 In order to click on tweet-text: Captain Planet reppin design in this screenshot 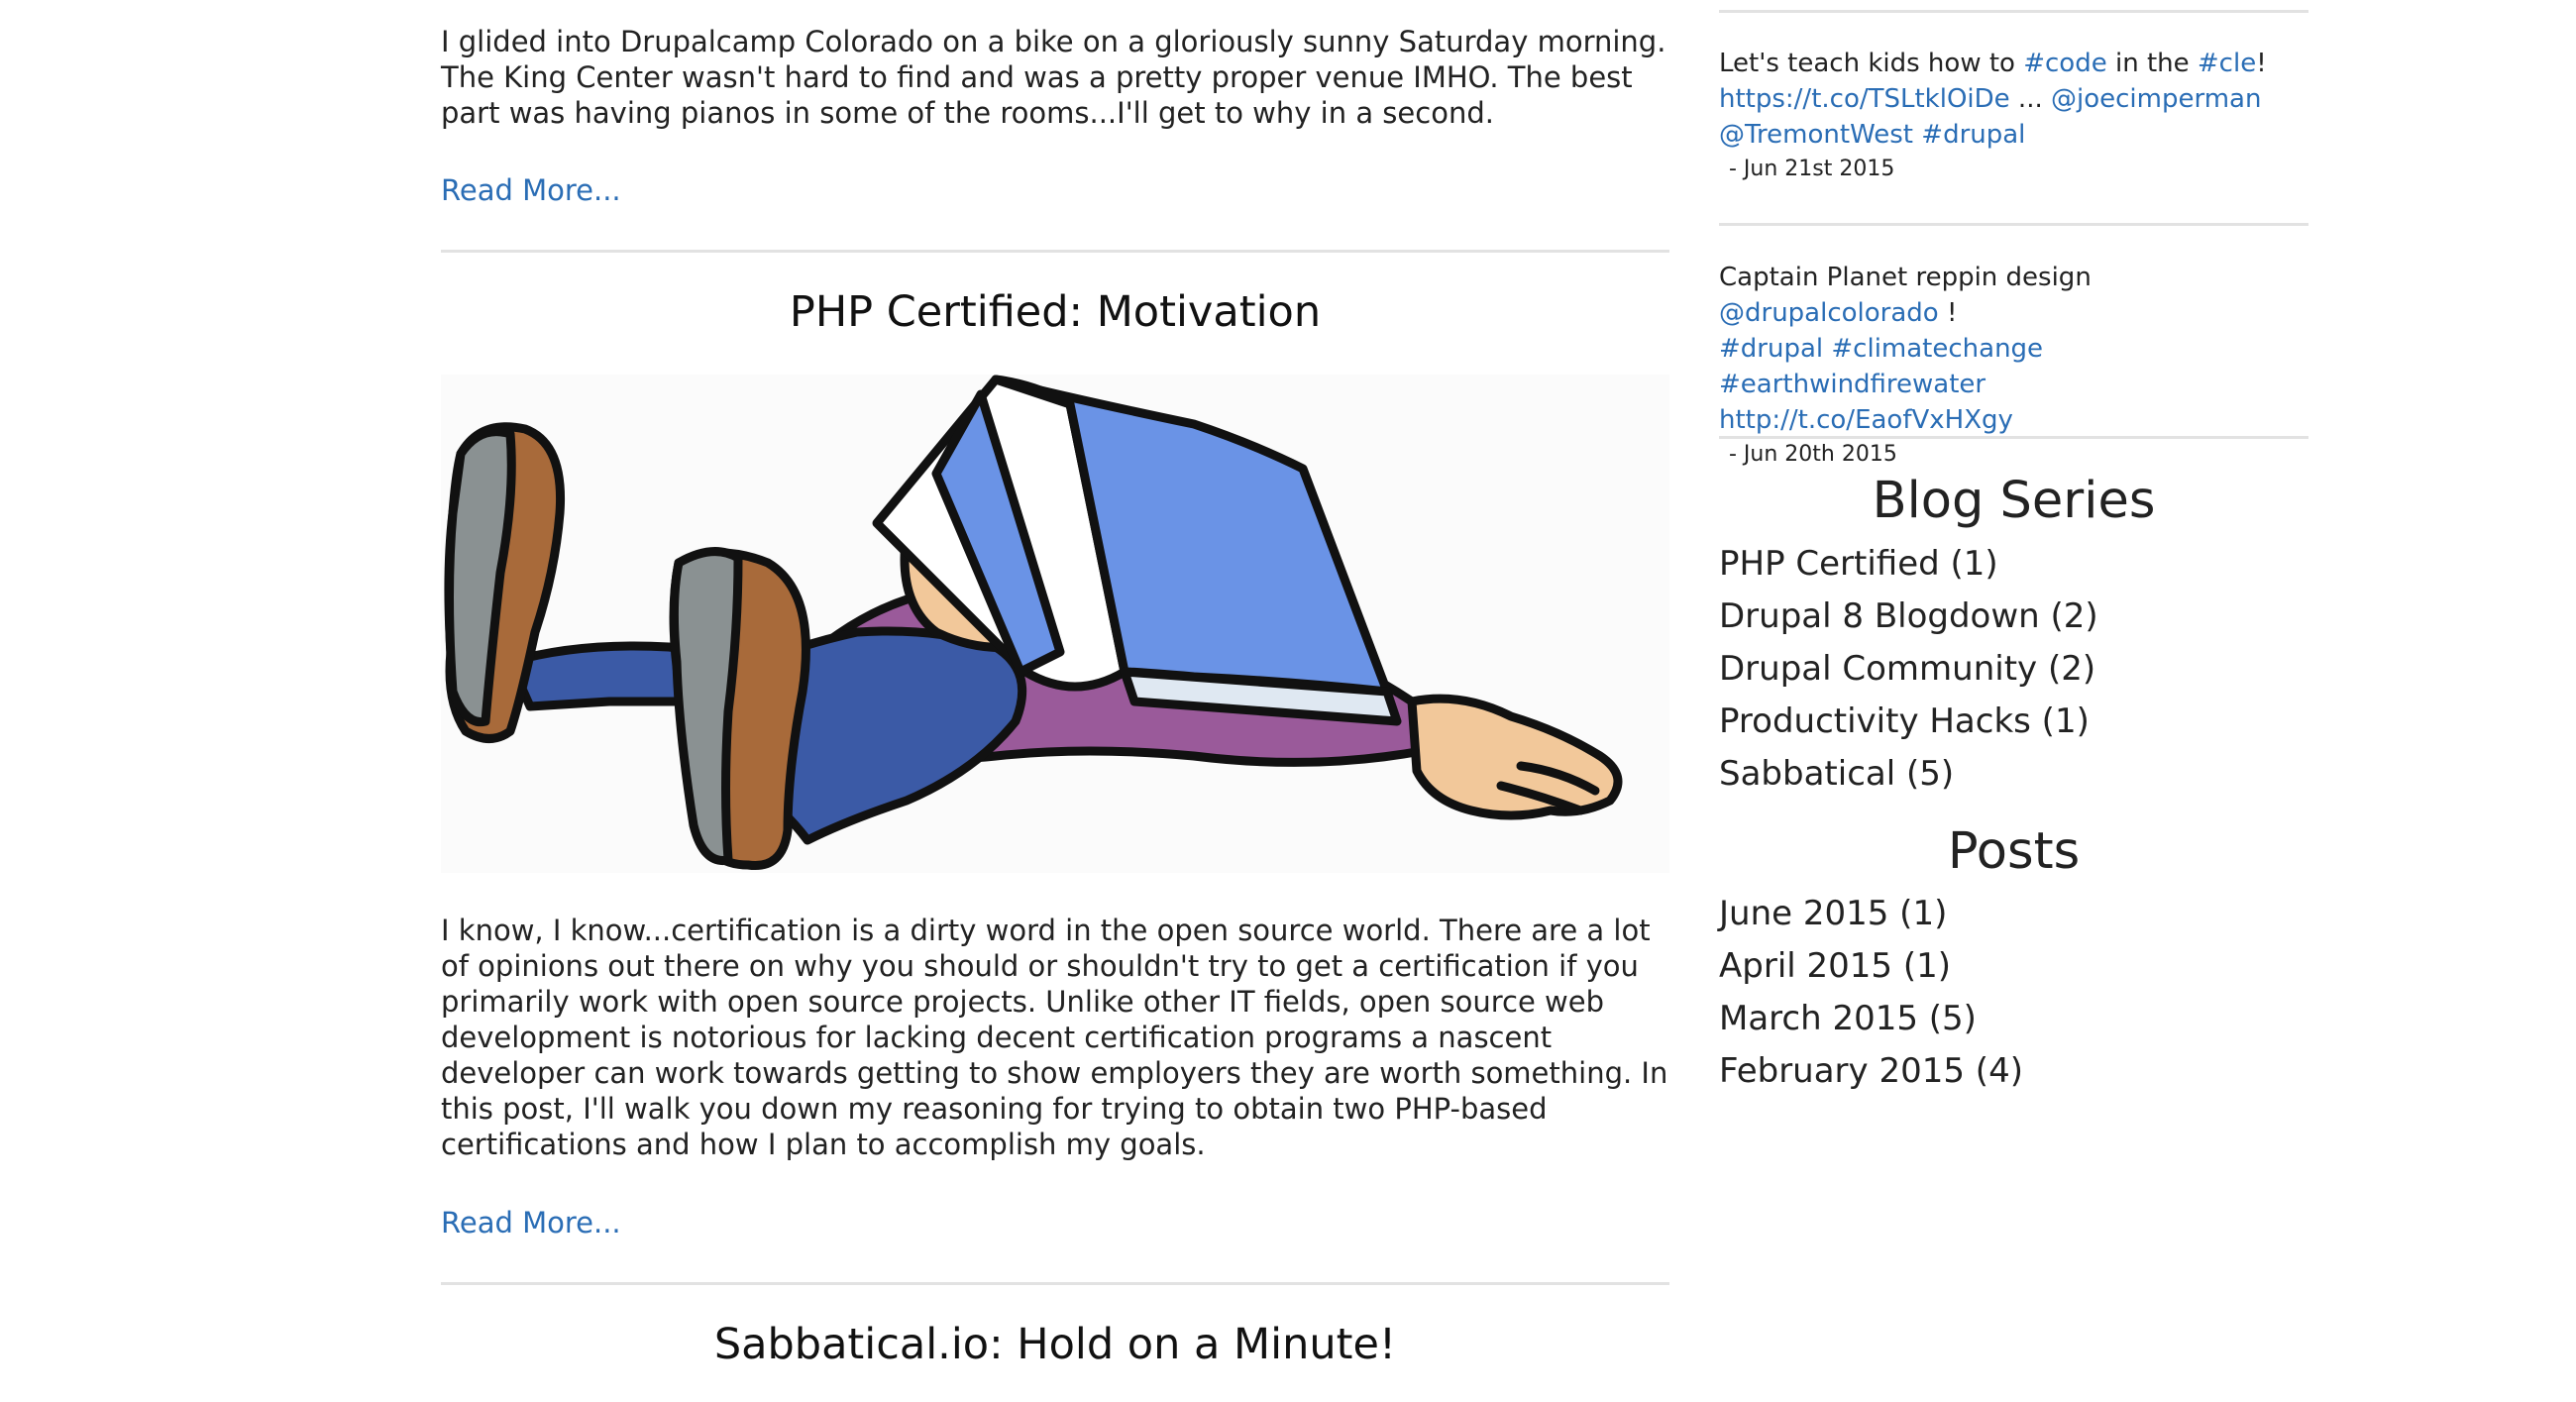, I will do `click(1905, 277)`.